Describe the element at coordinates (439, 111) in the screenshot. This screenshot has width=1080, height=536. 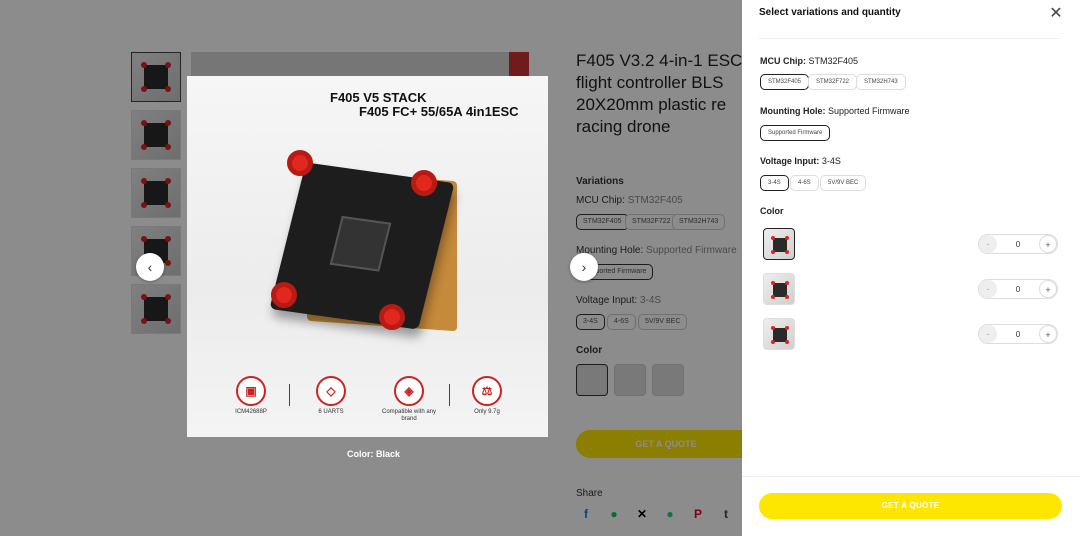
I see `image-subtitle: F405 FC+ 55/65A 4in1ESC` at that location.